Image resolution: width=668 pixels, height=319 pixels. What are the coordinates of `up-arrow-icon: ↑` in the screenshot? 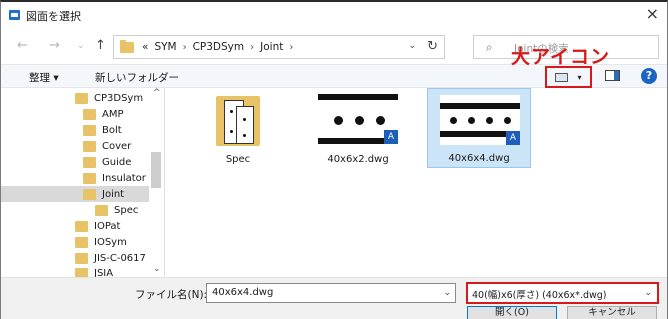 It's located at (100, 45).